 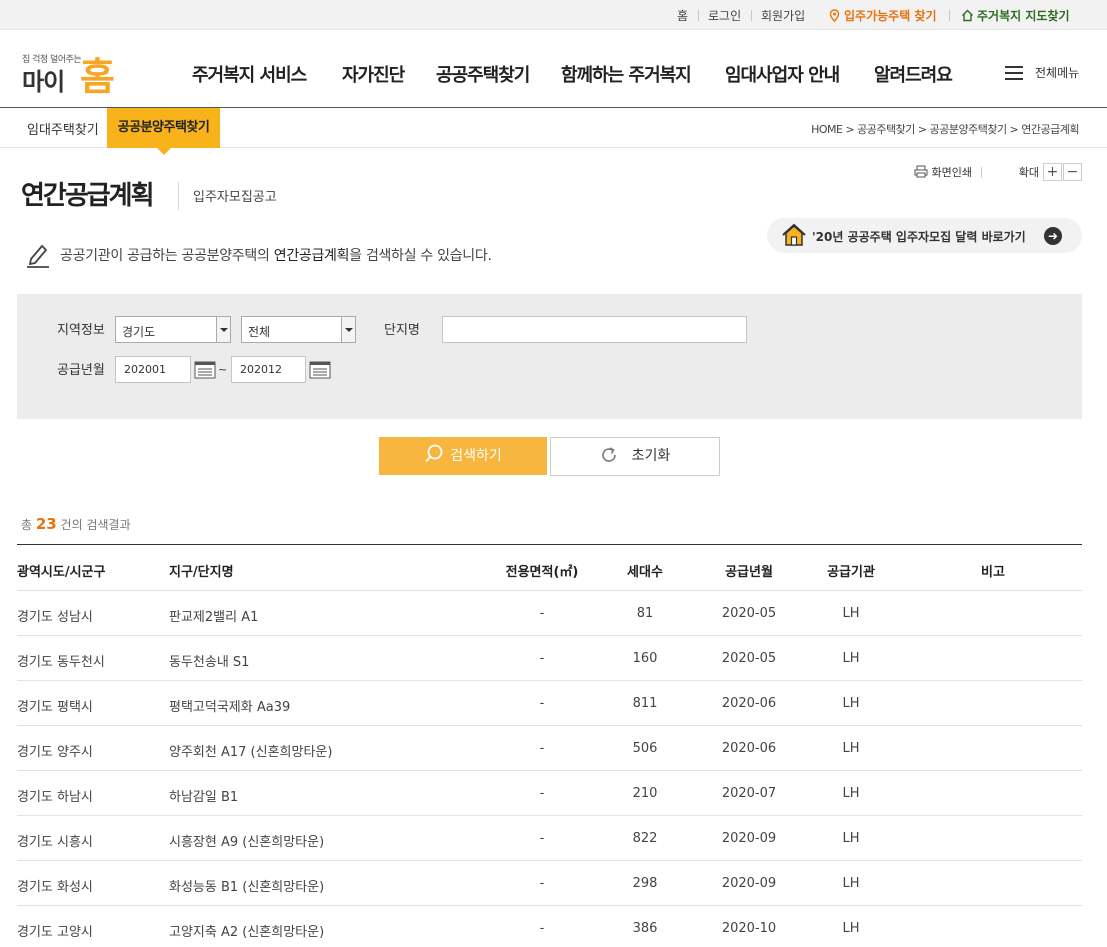 I want to click on map-search-label: 주거복지 지도찾기, so click(x=1023, y=16).